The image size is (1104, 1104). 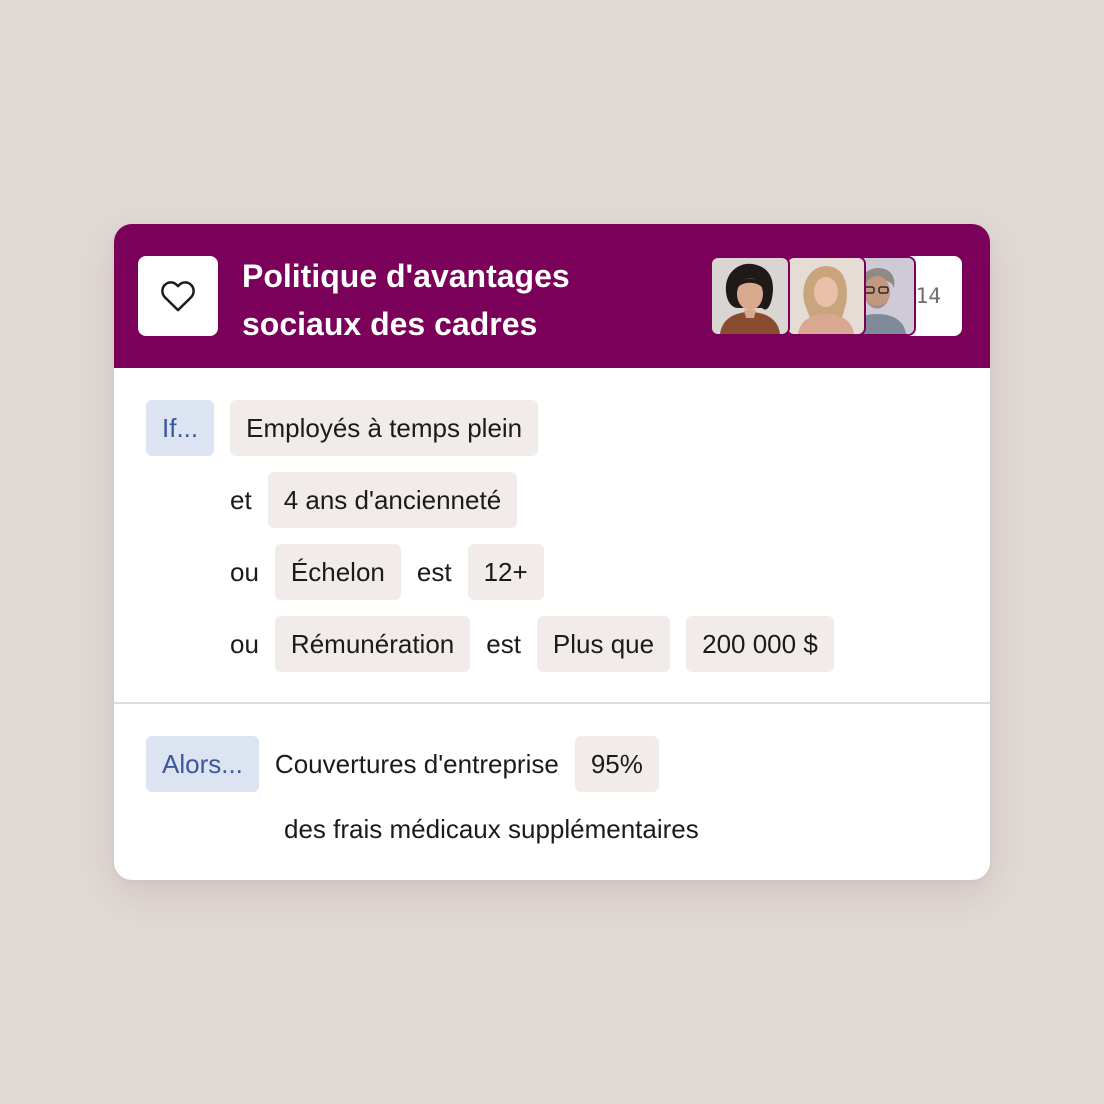 What do you see at coordinates (616, 764) in the screenshot?
I see `percent-chip: 95%` at bounding box center [616, 764].